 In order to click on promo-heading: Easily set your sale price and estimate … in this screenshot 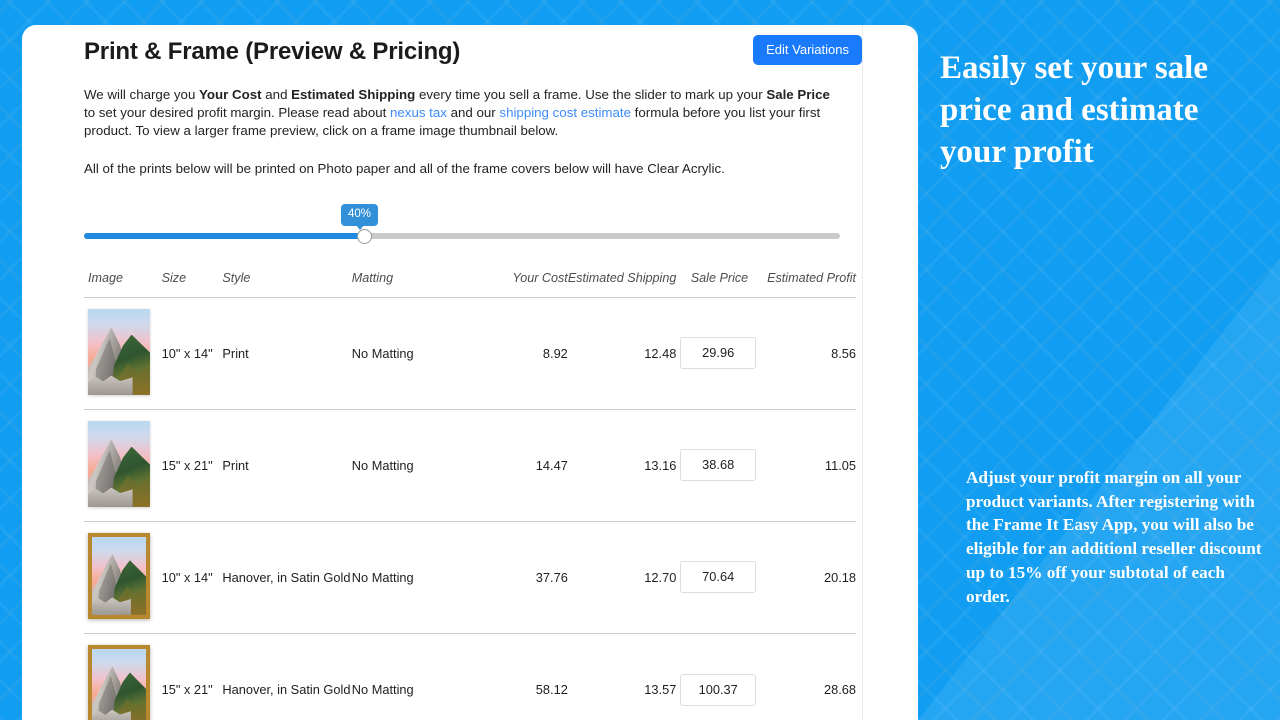, I will do `click(1074, 110)`.